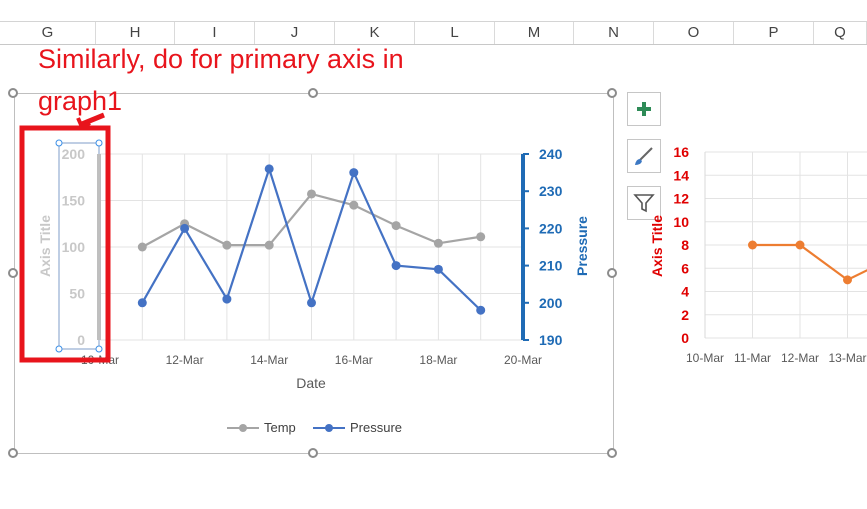 This screenshot has width=867, height=509. I want to click on x-tick-label: 20-Mar, so click(523, 360).